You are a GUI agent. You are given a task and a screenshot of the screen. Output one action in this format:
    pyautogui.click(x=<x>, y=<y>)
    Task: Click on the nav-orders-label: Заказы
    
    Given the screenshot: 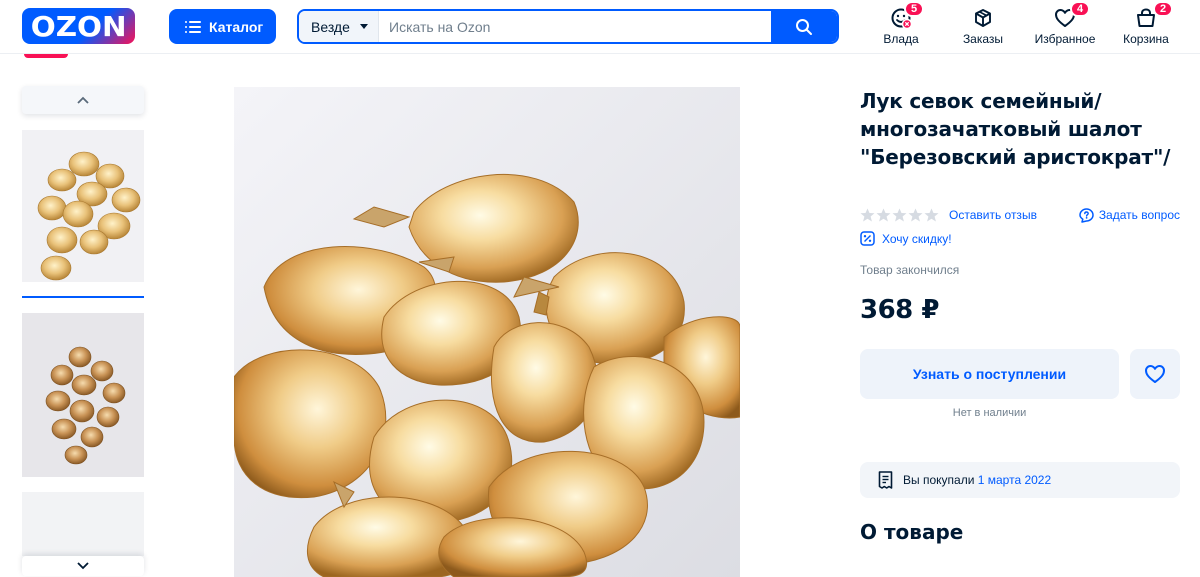 What is the action you would take?
    pyautogui.click(x=983, y=39)
    